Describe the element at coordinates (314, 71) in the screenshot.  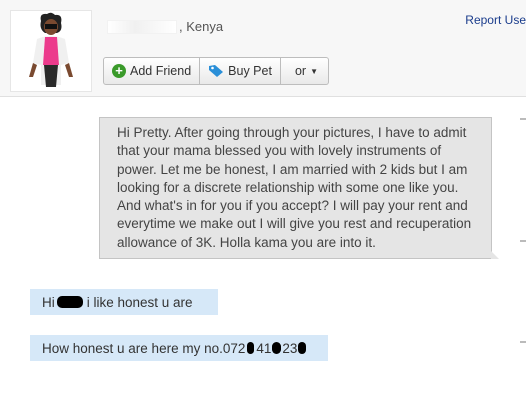
I see `caret-down-icon: ▼` at that location.